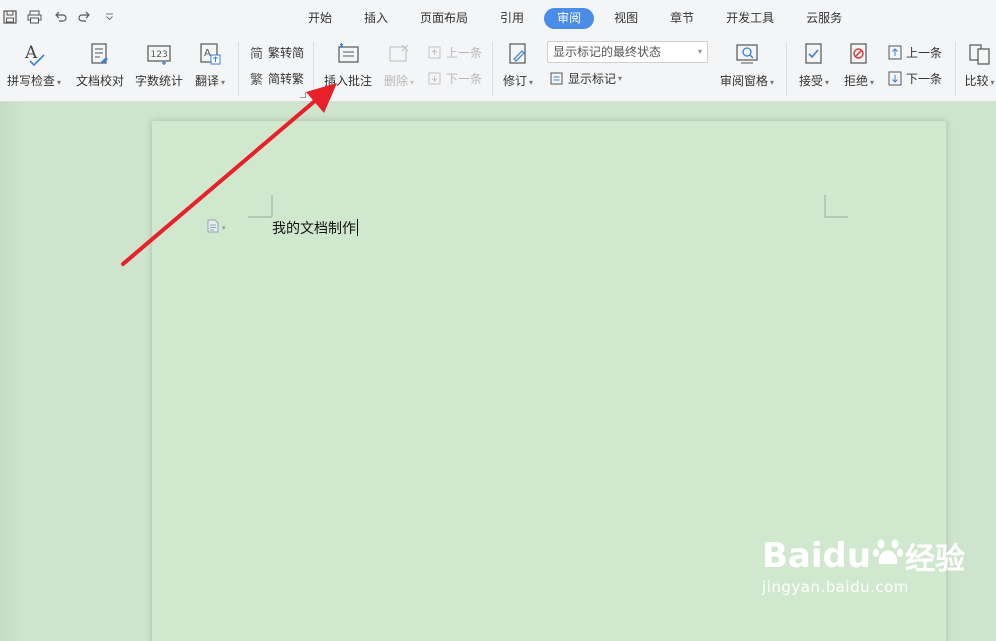  What do you see at coordinates (888, 556) in the screenshot?
I see `paw-icon` at bounding box center [888, 556].